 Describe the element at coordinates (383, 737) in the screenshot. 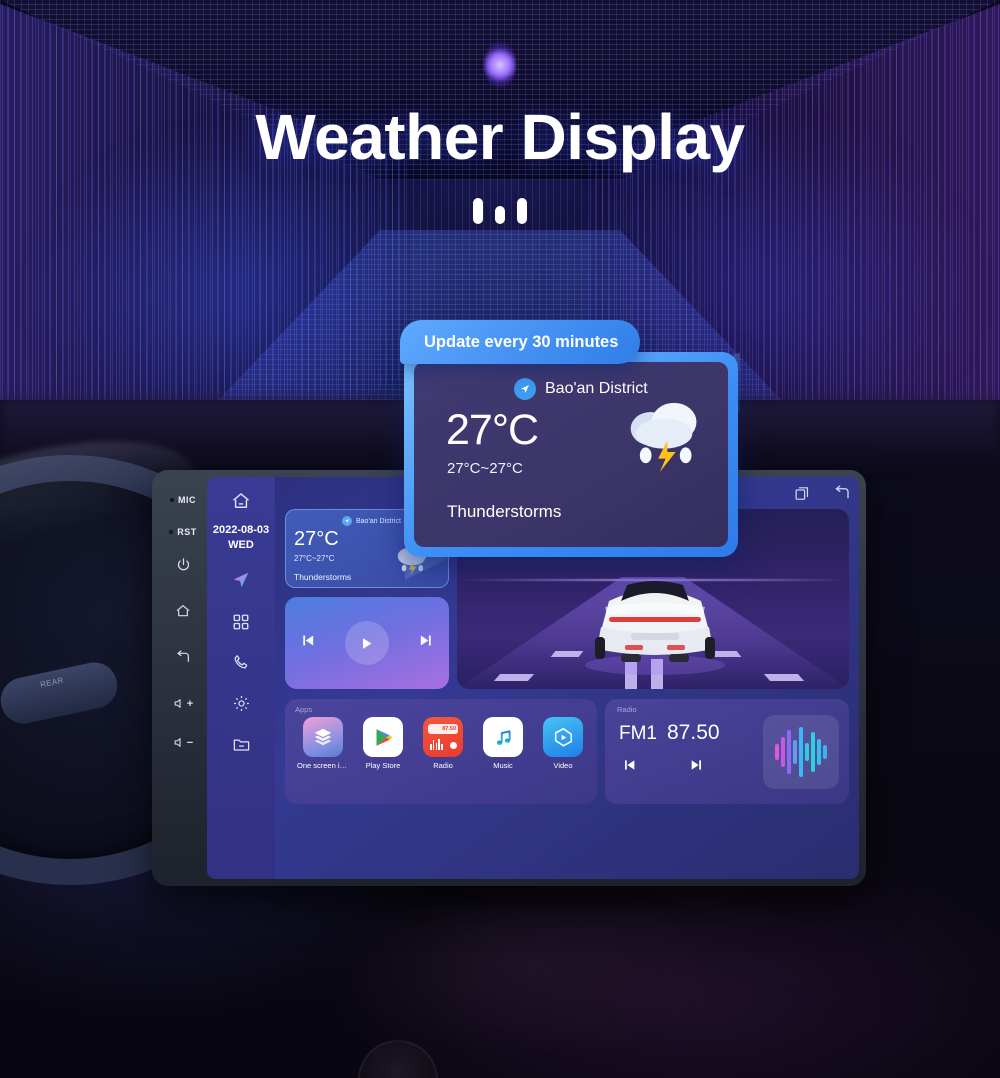

I see `play-store-icon` at that location.